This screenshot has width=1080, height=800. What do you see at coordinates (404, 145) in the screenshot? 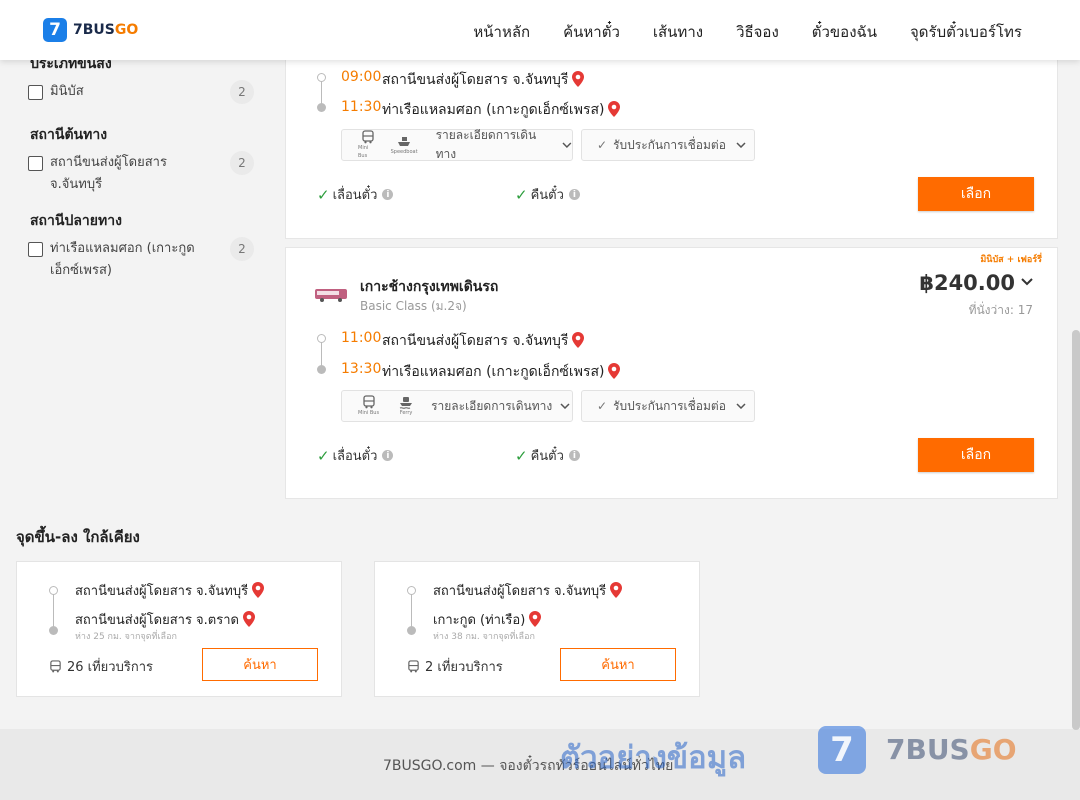
I see `speedboat-icon: Speedboat` at bounding box center [404, 145].